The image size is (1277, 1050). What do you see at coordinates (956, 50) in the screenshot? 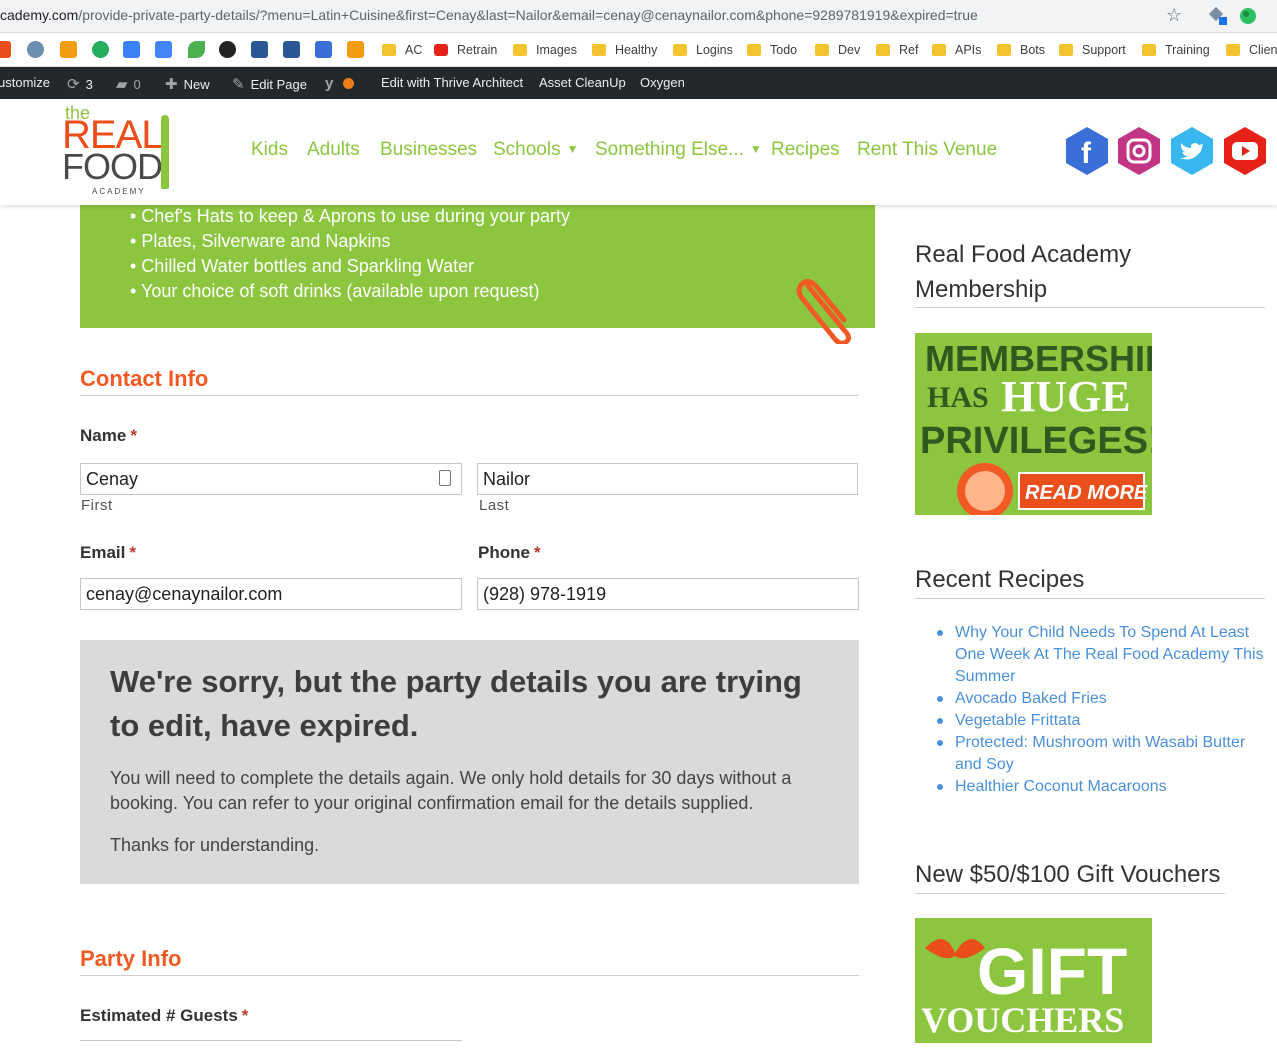
I see `bookmark-folder: APIs` at bounding box center [956, 50].